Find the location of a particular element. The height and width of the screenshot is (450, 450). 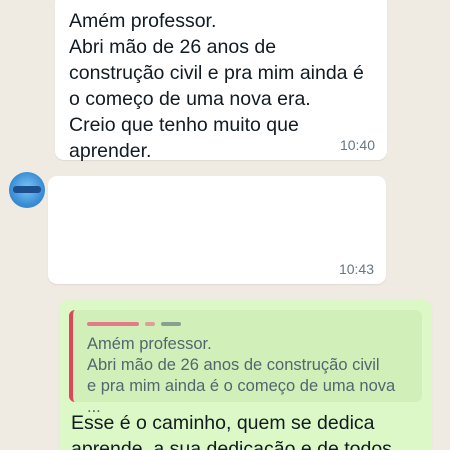

redacted-name is located at coordinates (113, 324).